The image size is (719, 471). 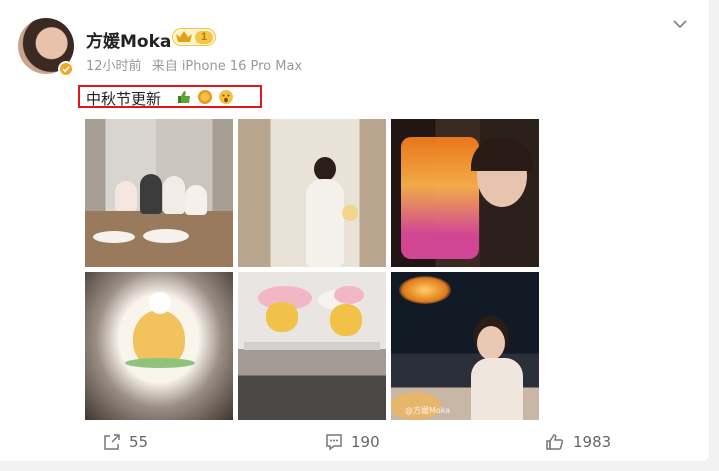 I want to click on post-source: 来自 iPhone 16 Pro Max, so click(x=227, y=66).